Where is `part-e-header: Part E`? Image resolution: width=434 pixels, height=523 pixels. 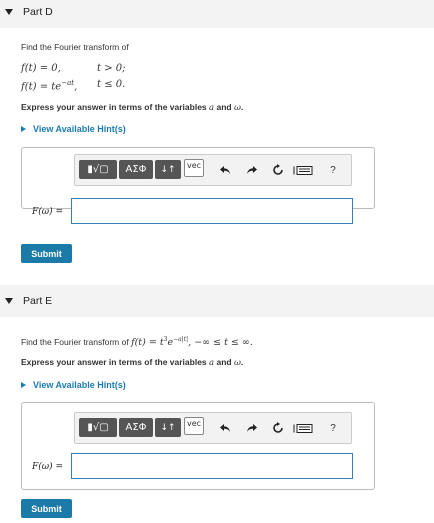 part-e-header: Part E is located at coordinates (217, 301).